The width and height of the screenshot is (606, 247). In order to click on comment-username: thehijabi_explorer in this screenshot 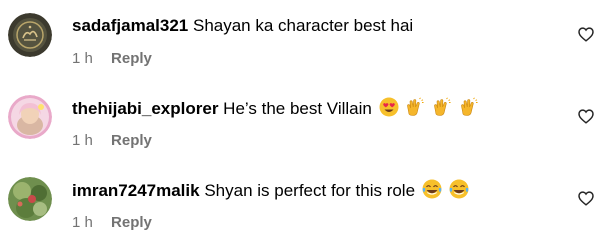, I will do `click(145, 108)`.